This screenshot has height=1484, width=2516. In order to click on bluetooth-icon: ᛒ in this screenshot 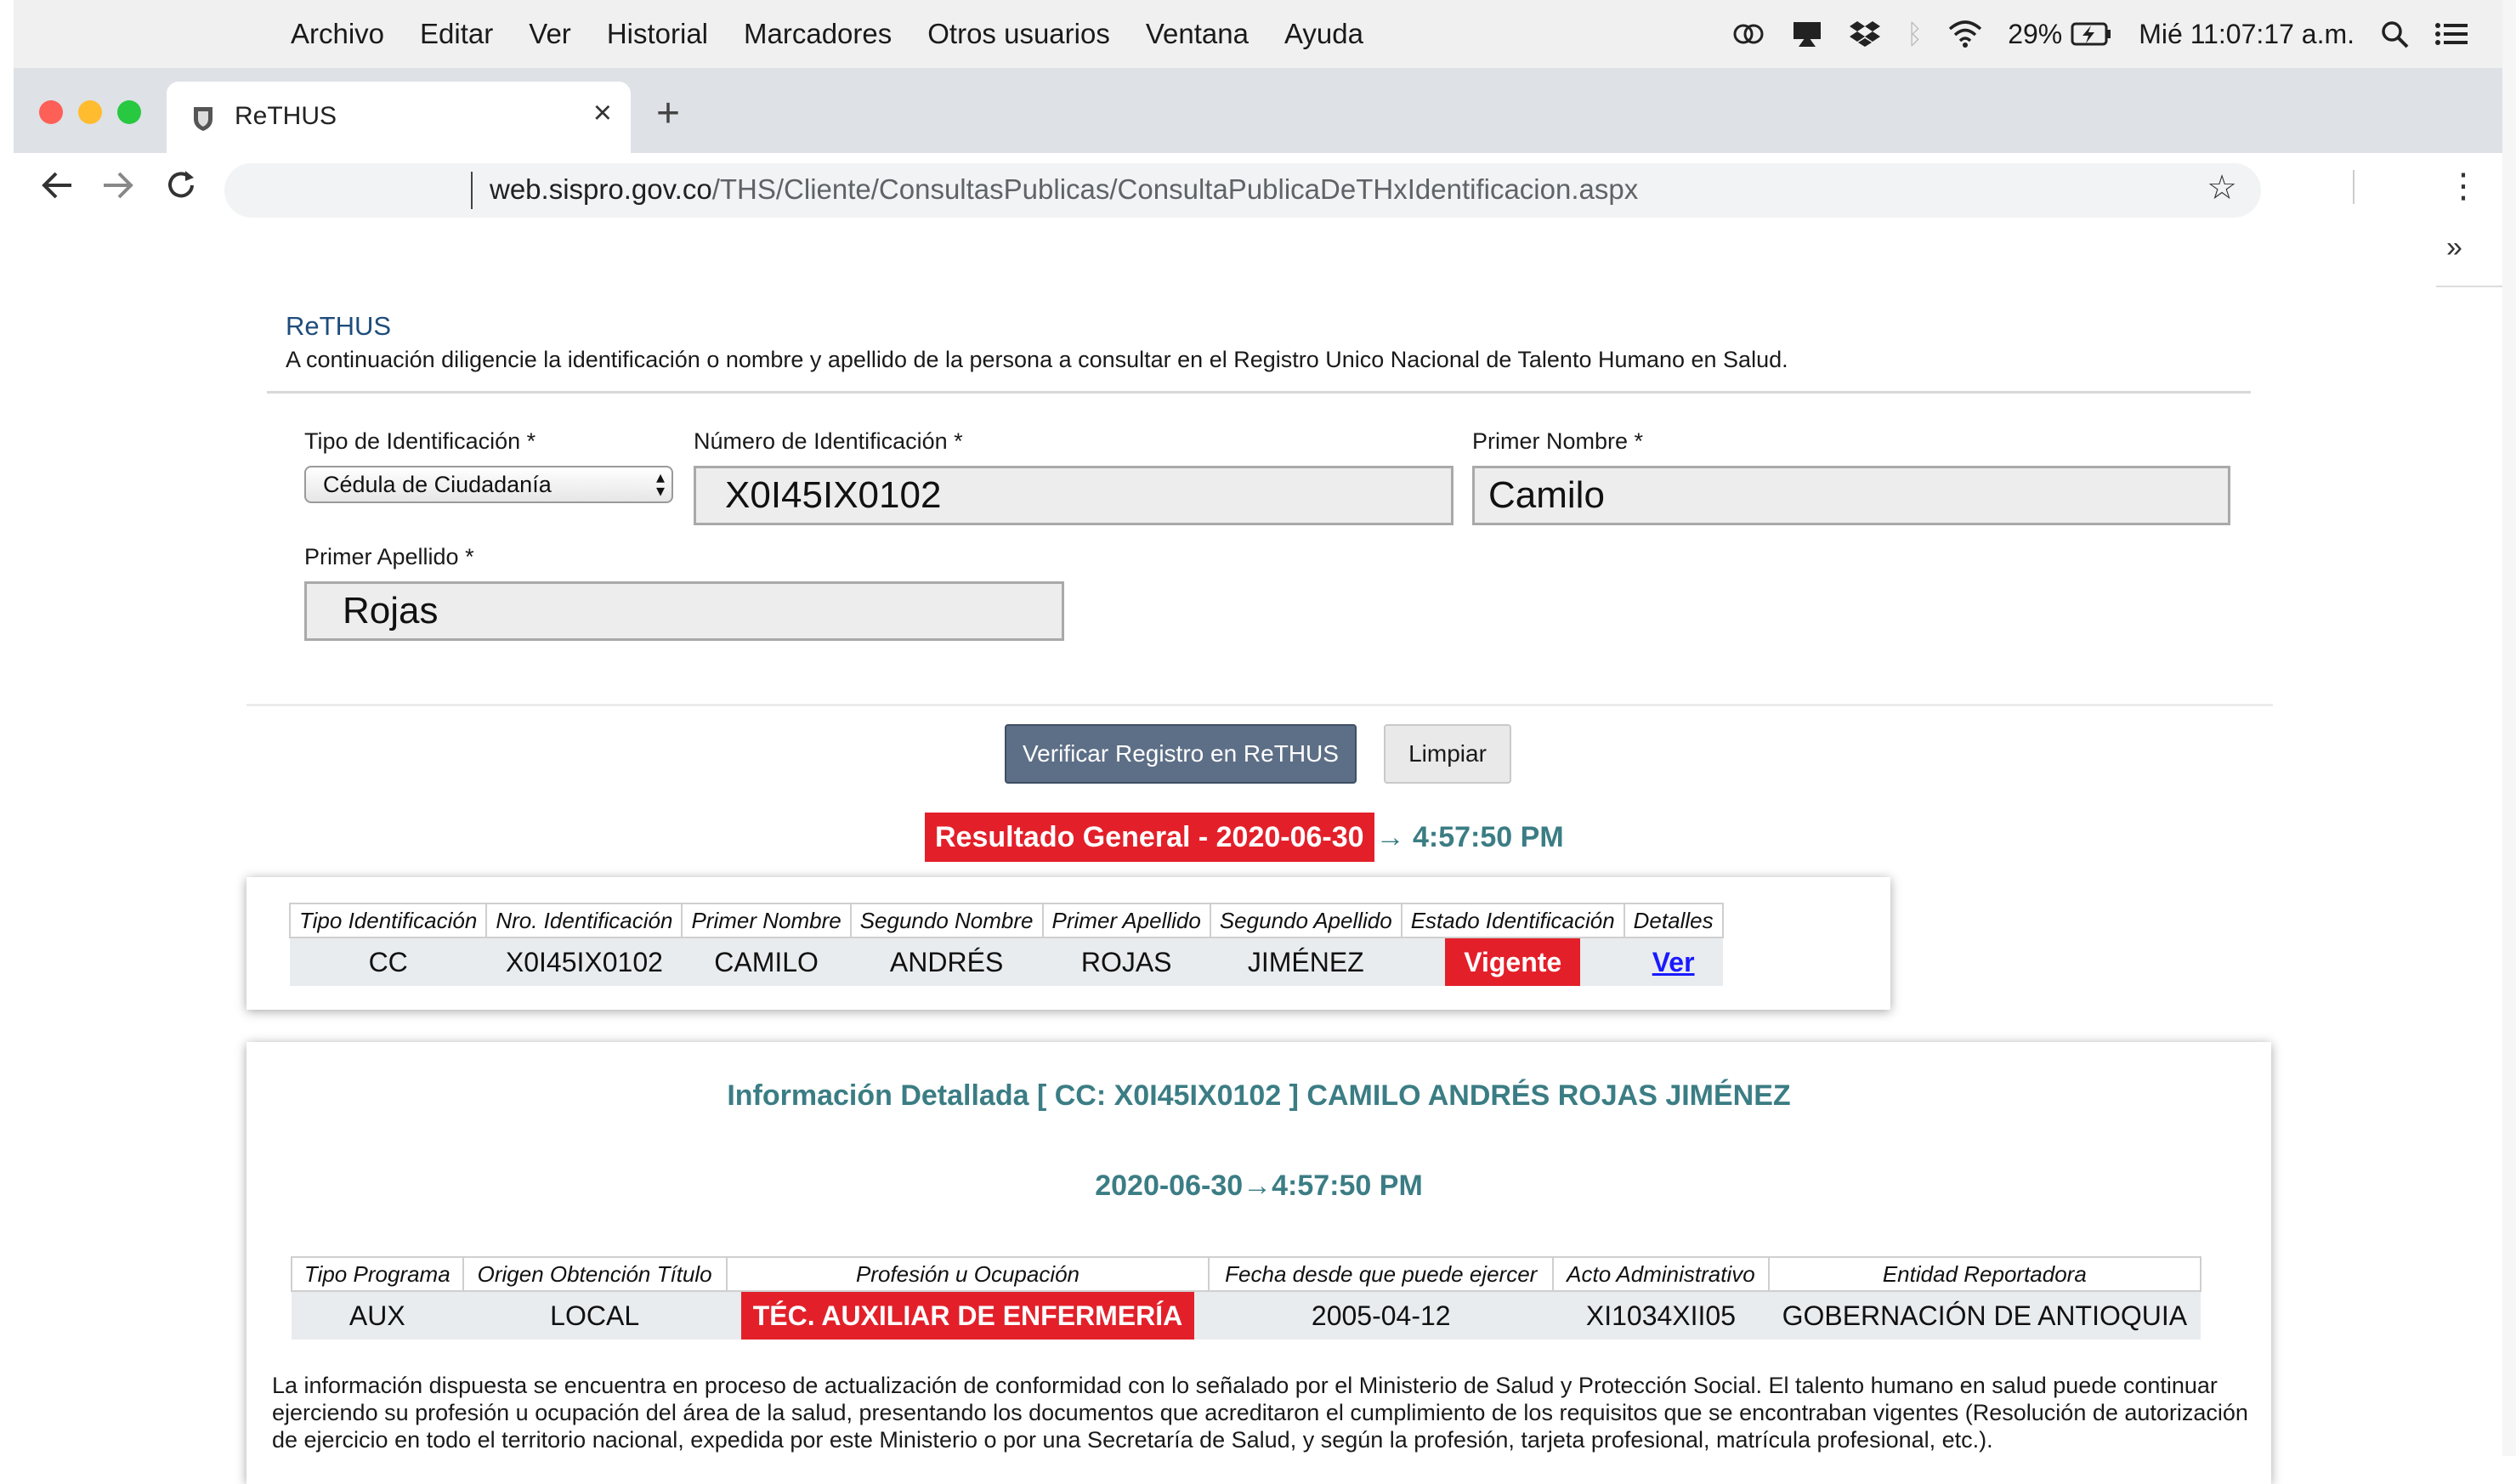, I will do `click(1915, 34)`.